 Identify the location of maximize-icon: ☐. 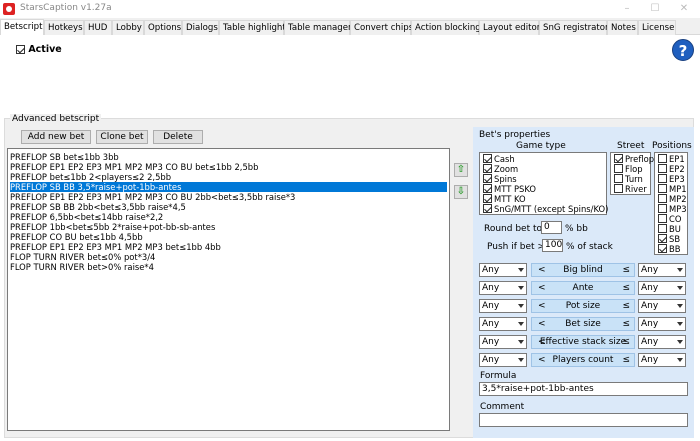
(655, 9).